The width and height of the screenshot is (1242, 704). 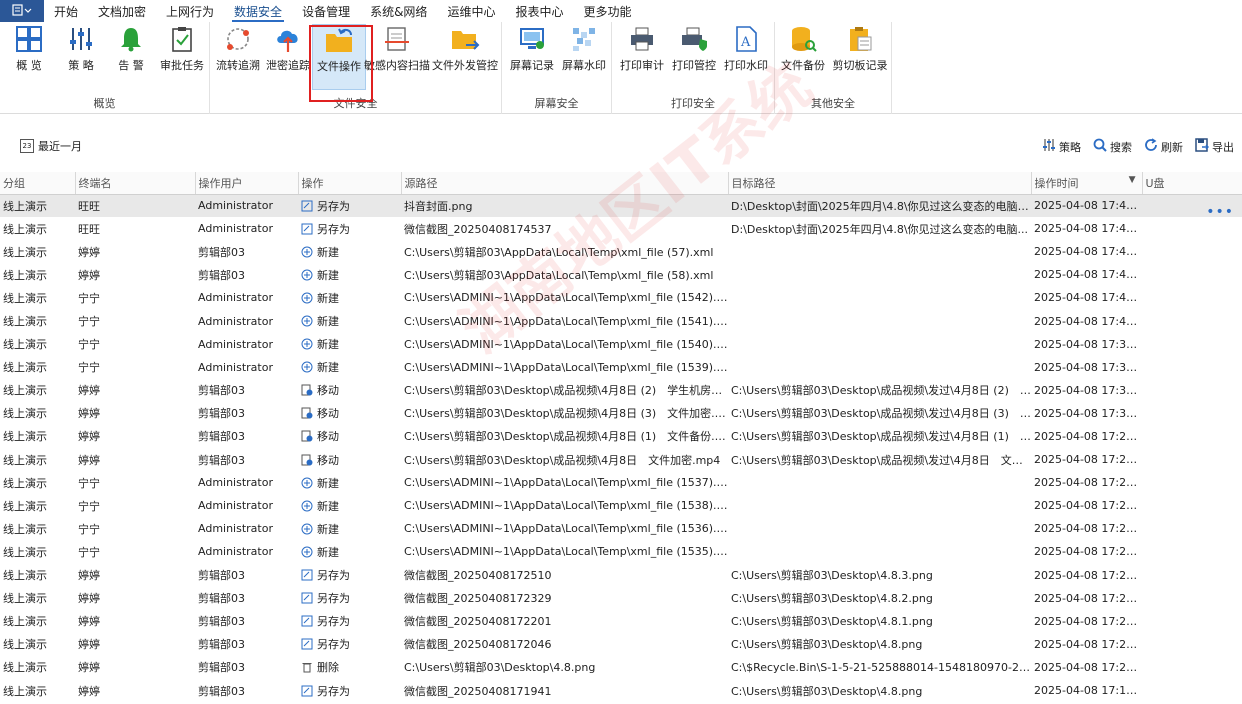 What do you see at coordinates (307, 575) in the screenshot?
I see `save-as-icon` at bounding box center [307, 575].